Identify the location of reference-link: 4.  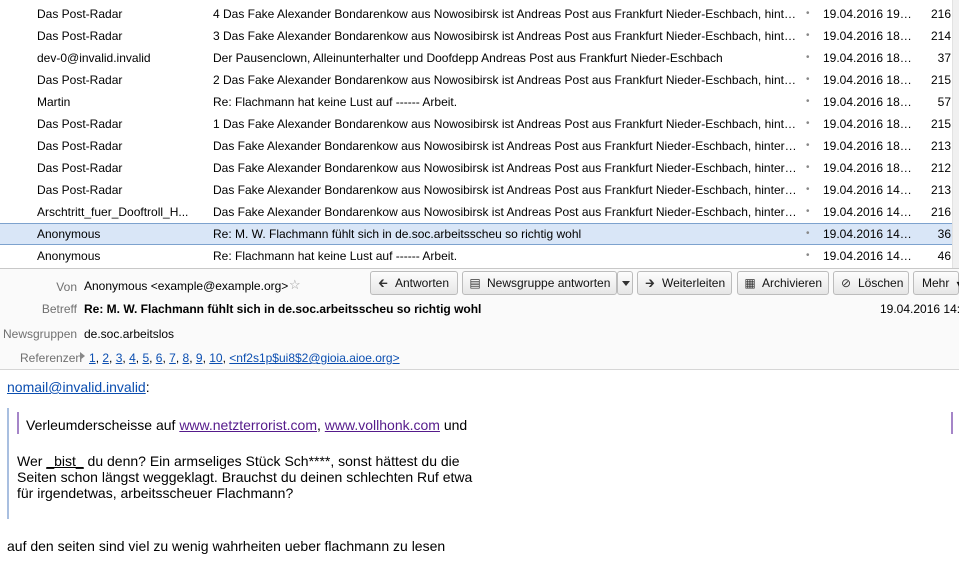
(132, 358).